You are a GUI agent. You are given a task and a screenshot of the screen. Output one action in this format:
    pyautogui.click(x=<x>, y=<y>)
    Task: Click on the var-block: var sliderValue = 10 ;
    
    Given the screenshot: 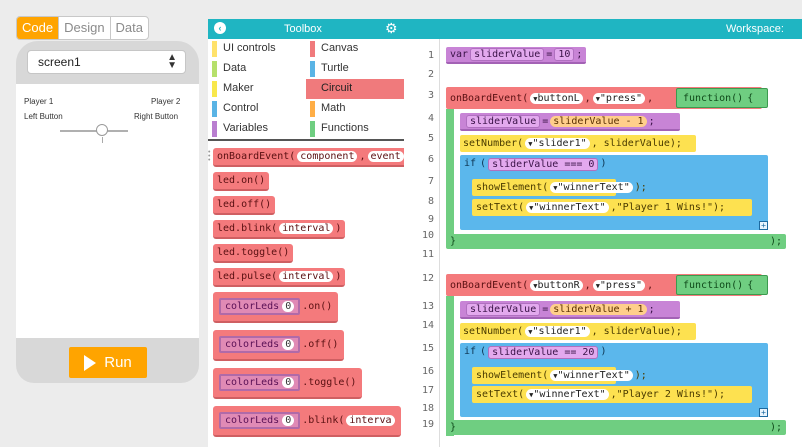 What is the action you would take?
    pyautogui.click(x=516, y=55)
    